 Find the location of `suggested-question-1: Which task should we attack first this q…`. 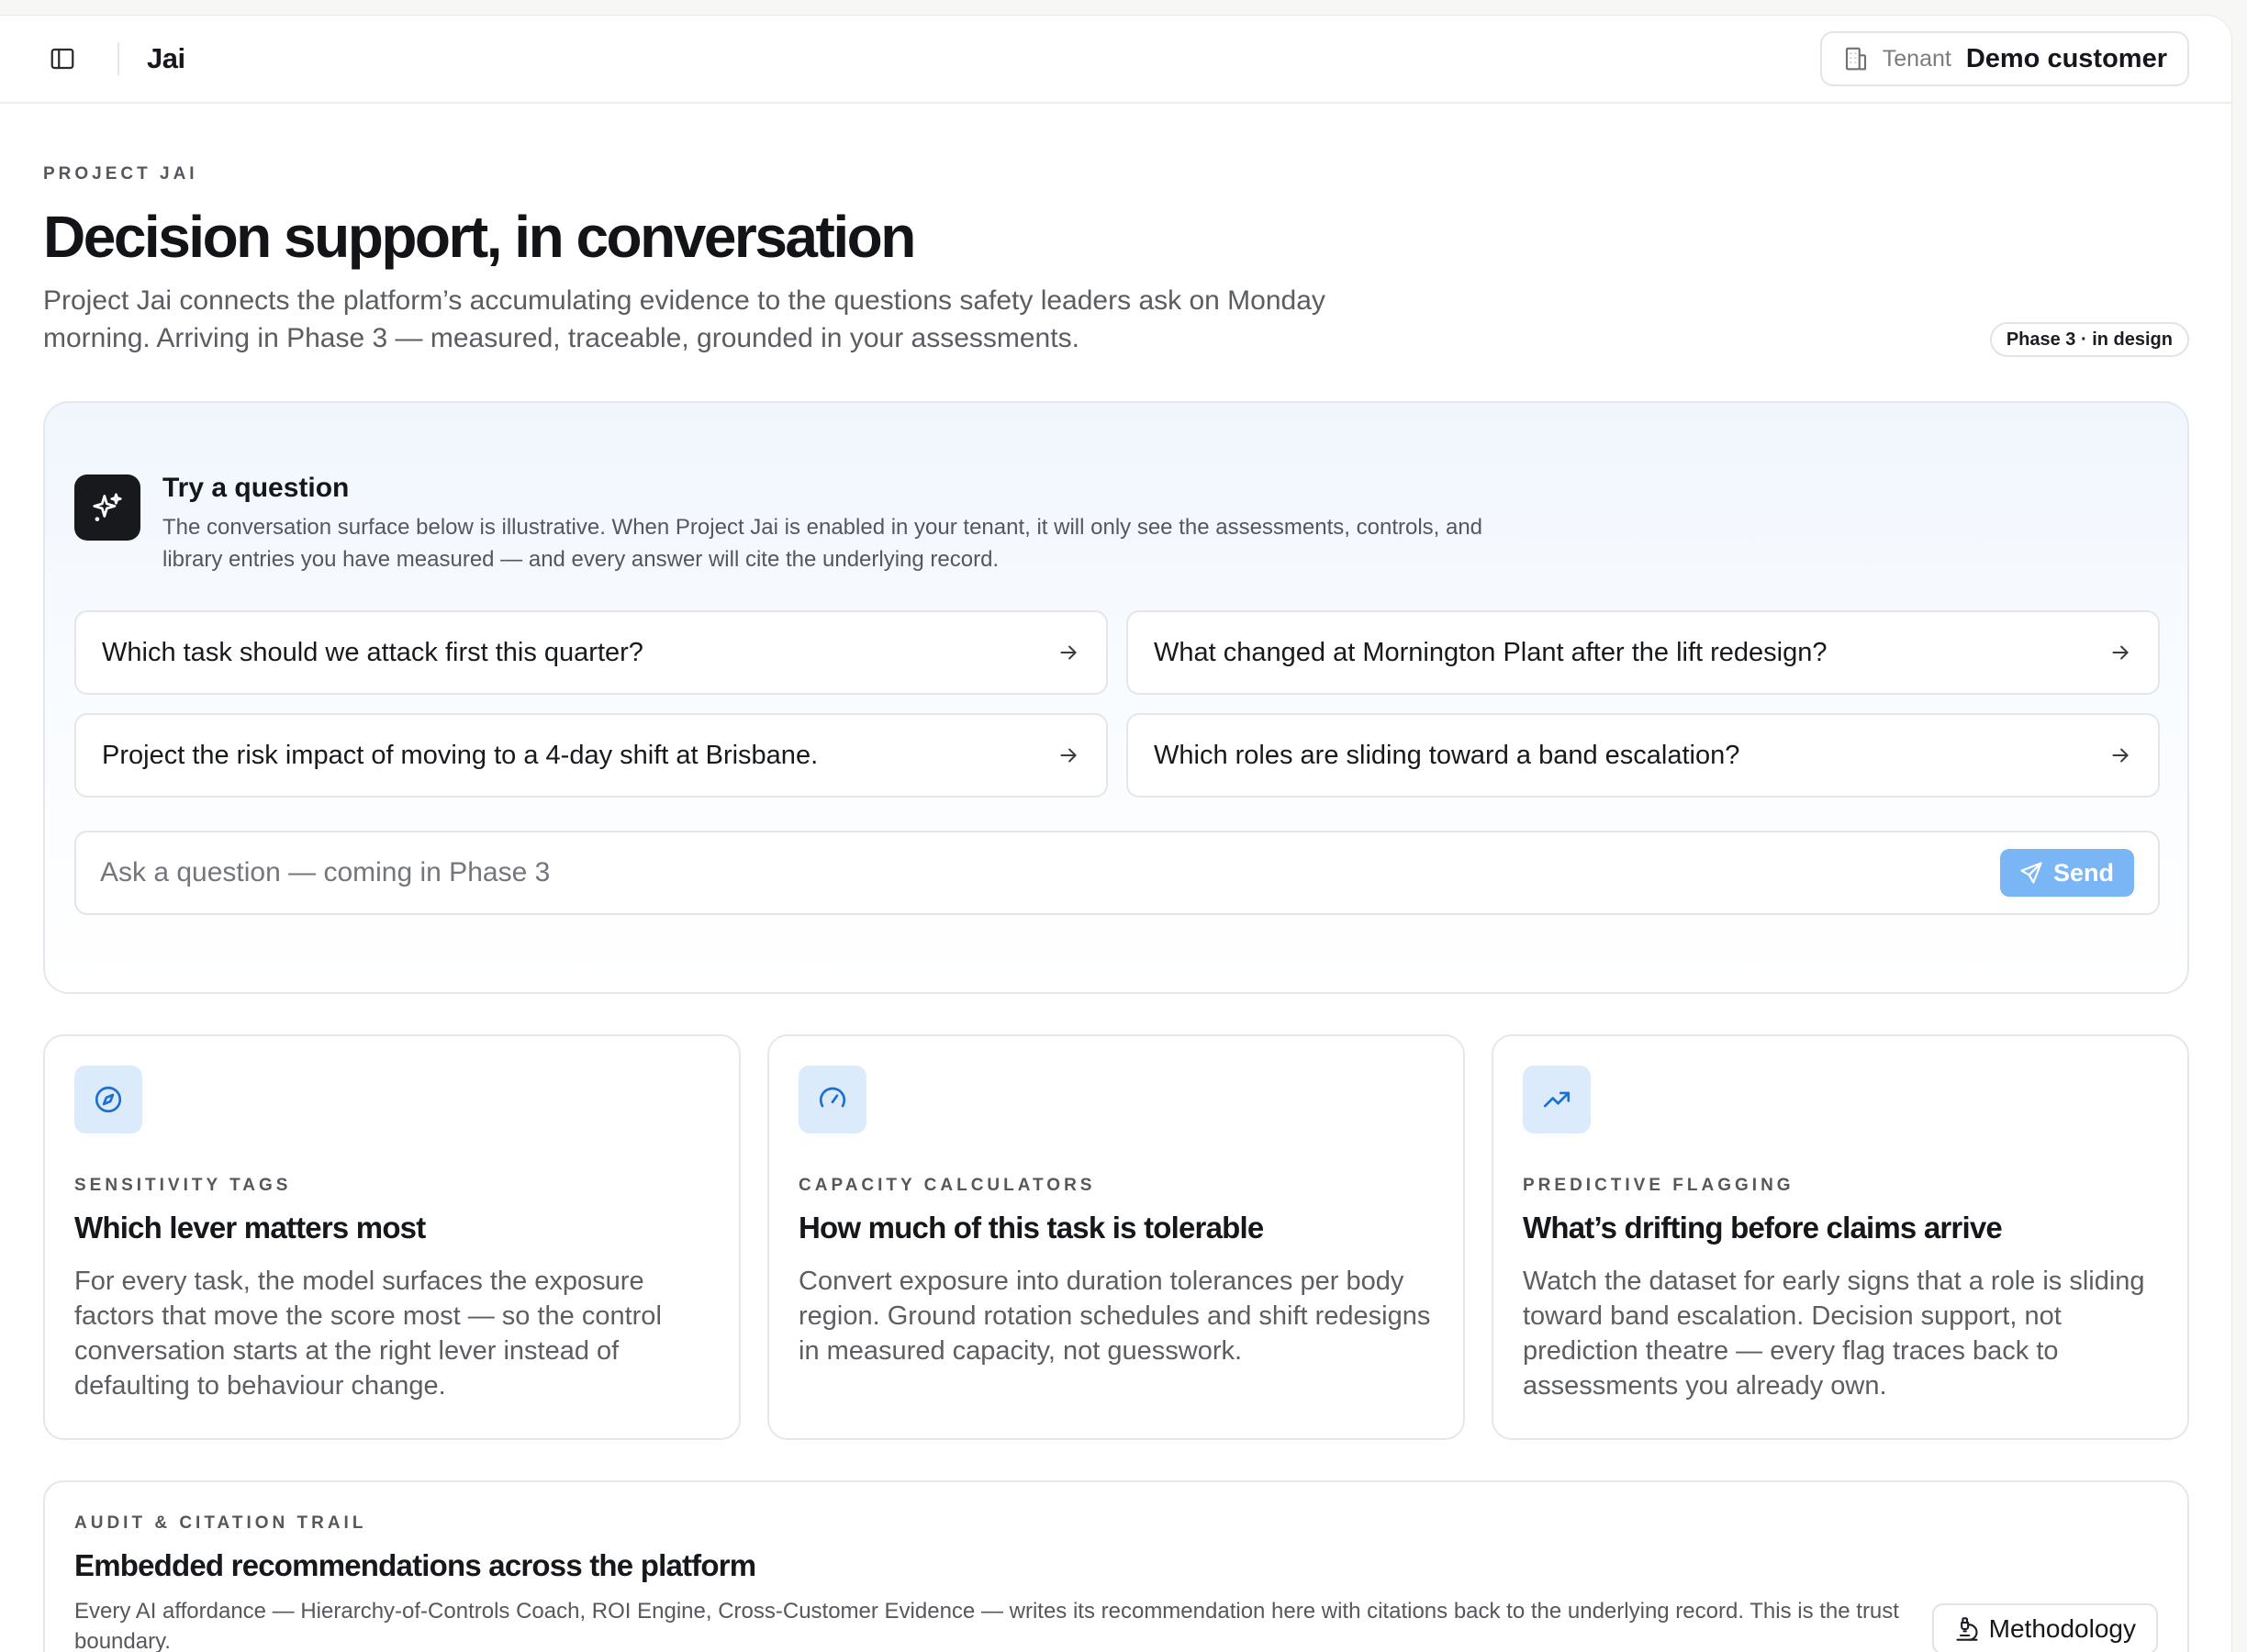

suggested-question-1: Which task should we attack first this q… is located at coordinates (591, 652).